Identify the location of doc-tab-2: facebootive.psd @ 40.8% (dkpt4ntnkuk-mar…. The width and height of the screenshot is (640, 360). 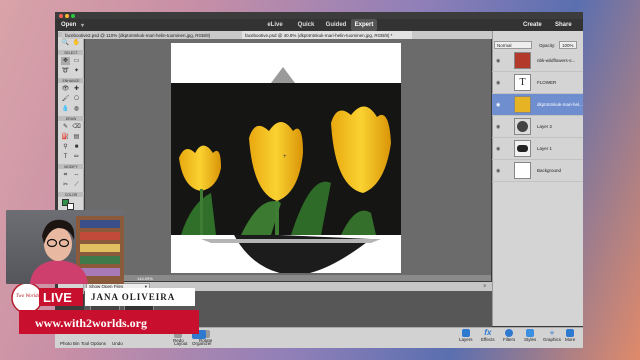
(327, 35).